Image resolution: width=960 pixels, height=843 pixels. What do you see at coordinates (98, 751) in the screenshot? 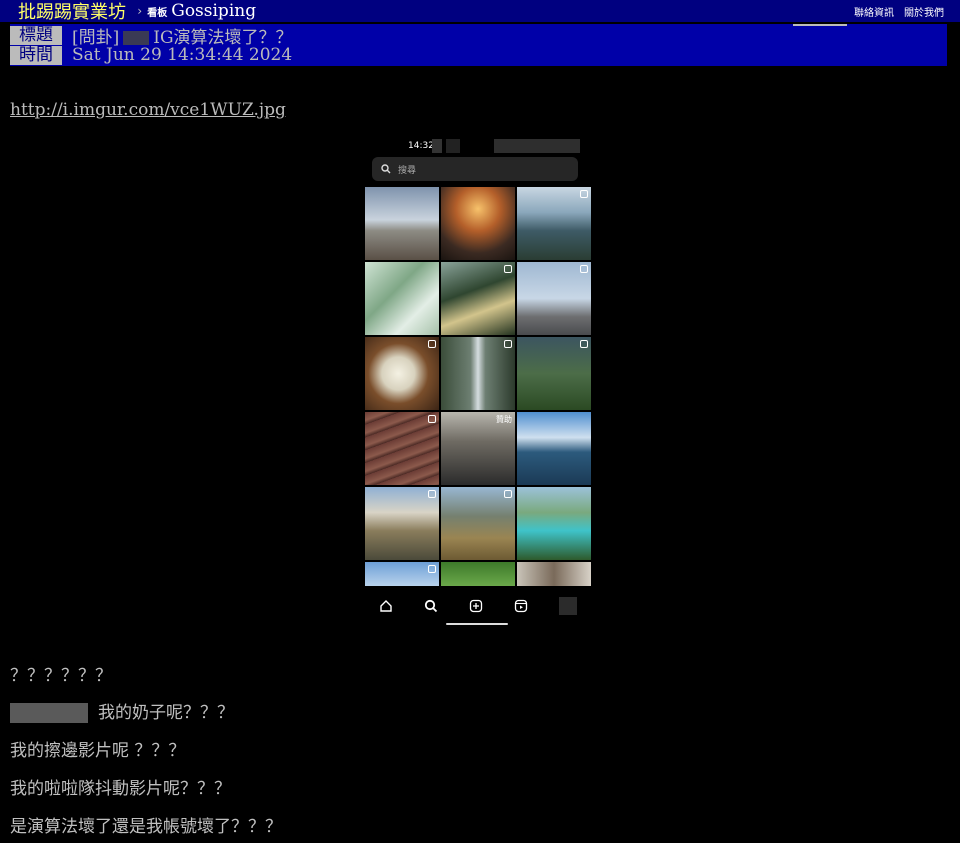
I see `post-line: 我的擦邊影片呢 ？？？` at bounding box center [98, 751].